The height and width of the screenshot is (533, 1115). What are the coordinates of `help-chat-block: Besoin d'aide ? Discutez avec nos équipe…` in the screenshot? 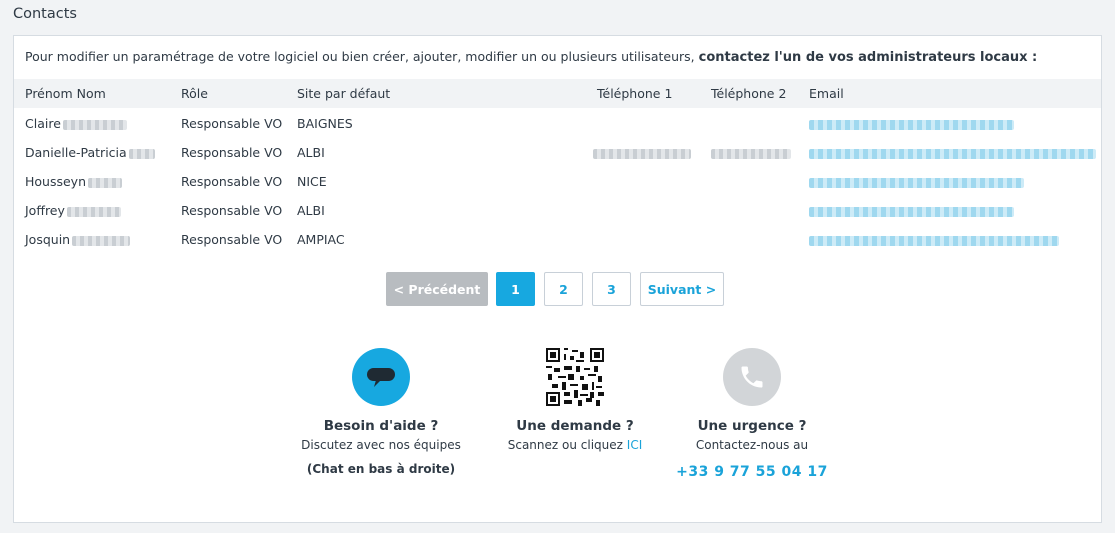 It's located at (381, 412).